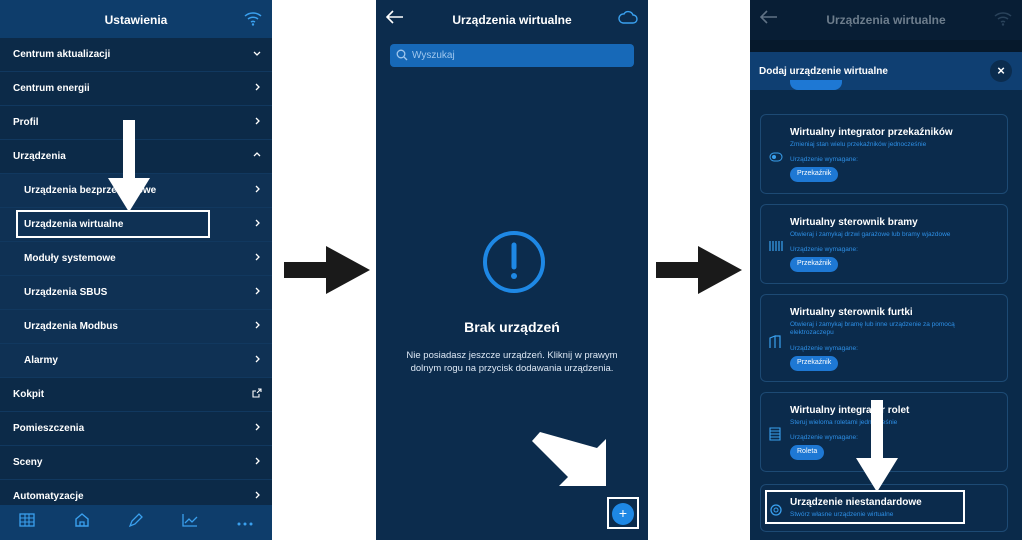 This screenshot has height=540, width=1022. Describe the element at coordinates (257, 156) in the screenshot. I see `chevron-up-icon` at that location.